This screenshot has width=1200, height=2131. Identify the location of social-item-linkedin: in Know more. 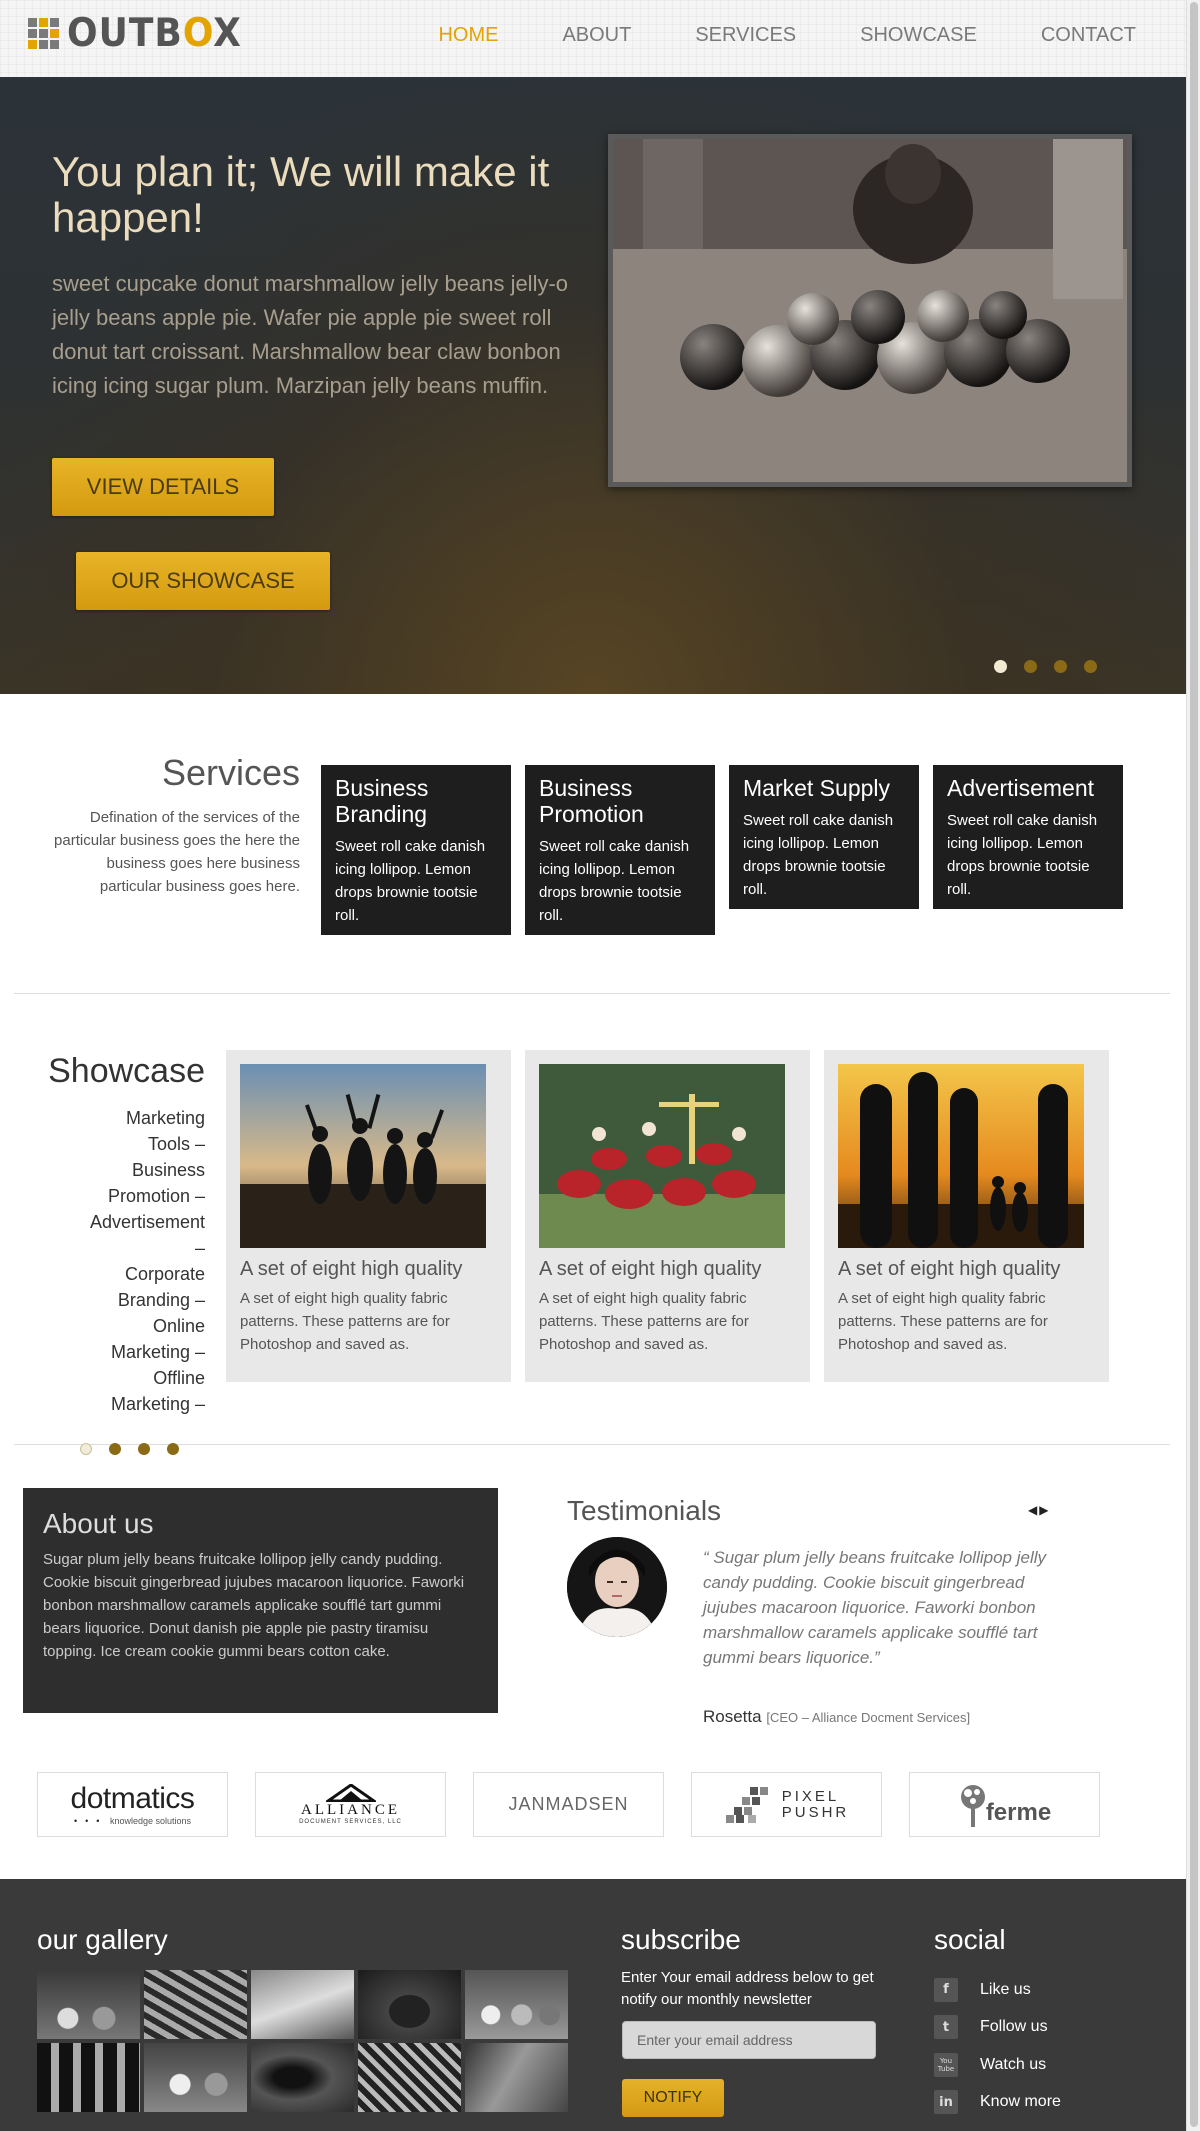
(997, 2103).